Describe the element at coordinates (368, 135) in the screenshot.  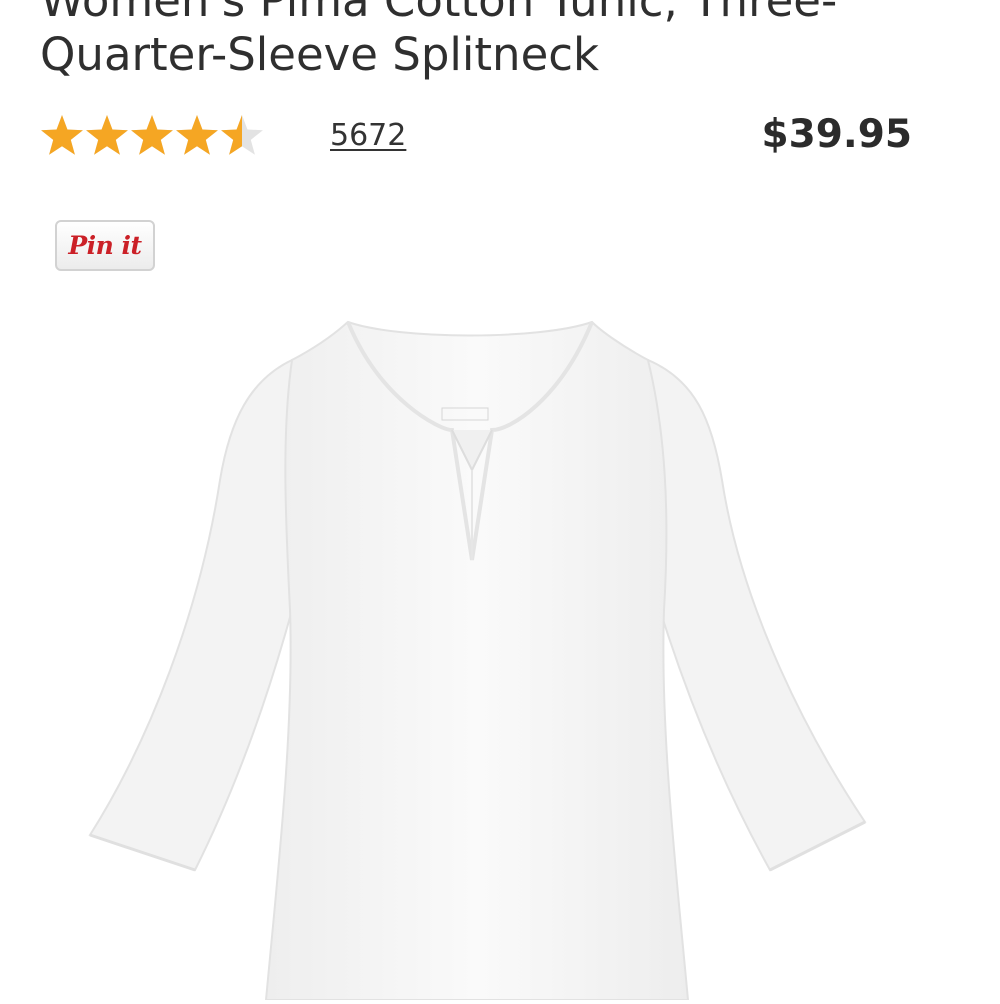
I see `review-count-link: 5672` at that location.